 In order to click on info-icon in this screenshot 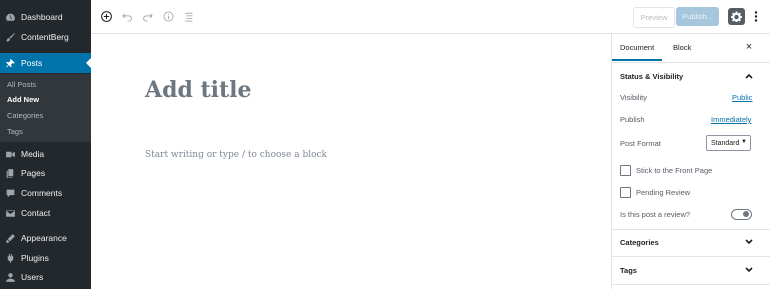, I will do `click(168, 16)`.